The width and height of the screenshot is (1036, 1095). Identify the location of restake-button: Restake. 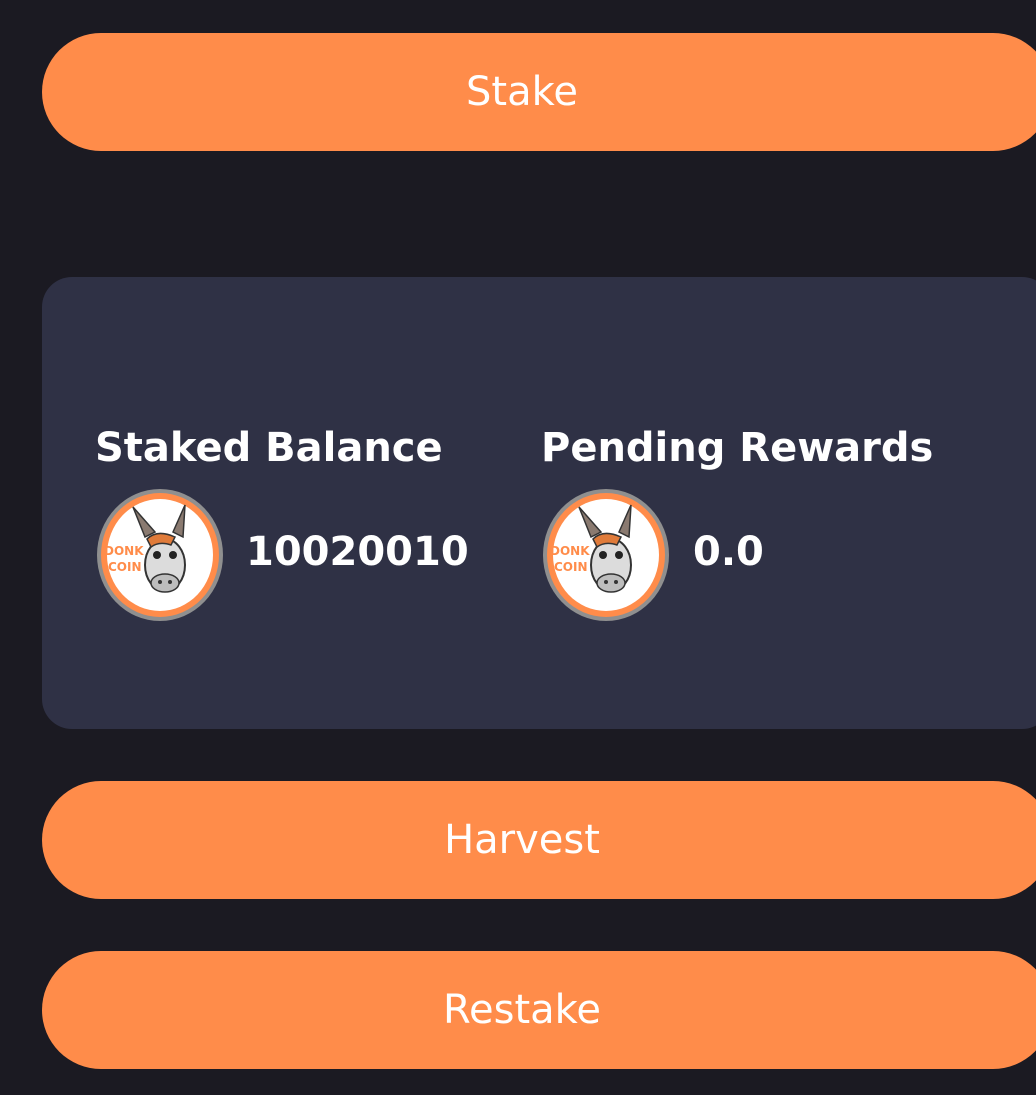
(539, 1010).